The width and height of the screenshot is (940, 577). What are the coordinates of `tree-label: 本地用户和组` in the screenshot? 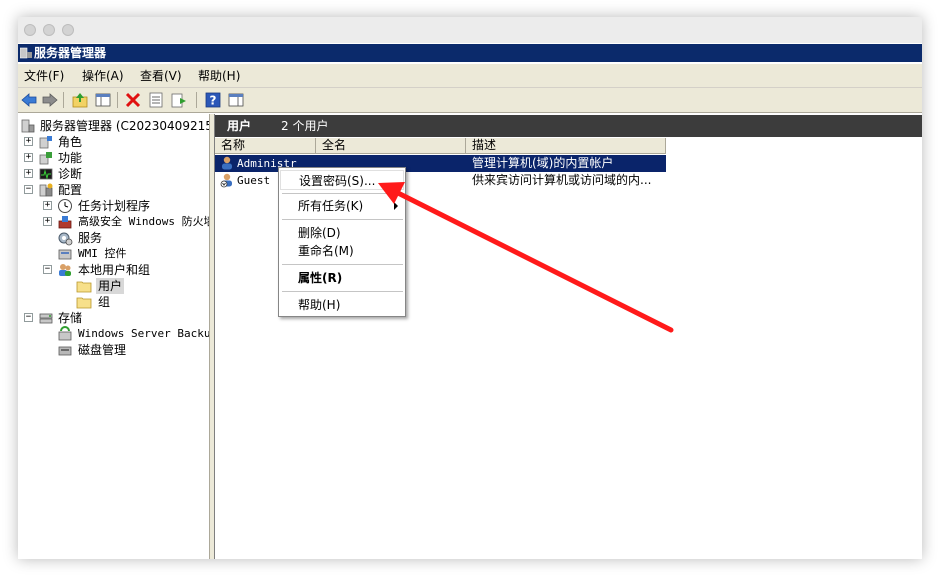 It's located at (114, 270).